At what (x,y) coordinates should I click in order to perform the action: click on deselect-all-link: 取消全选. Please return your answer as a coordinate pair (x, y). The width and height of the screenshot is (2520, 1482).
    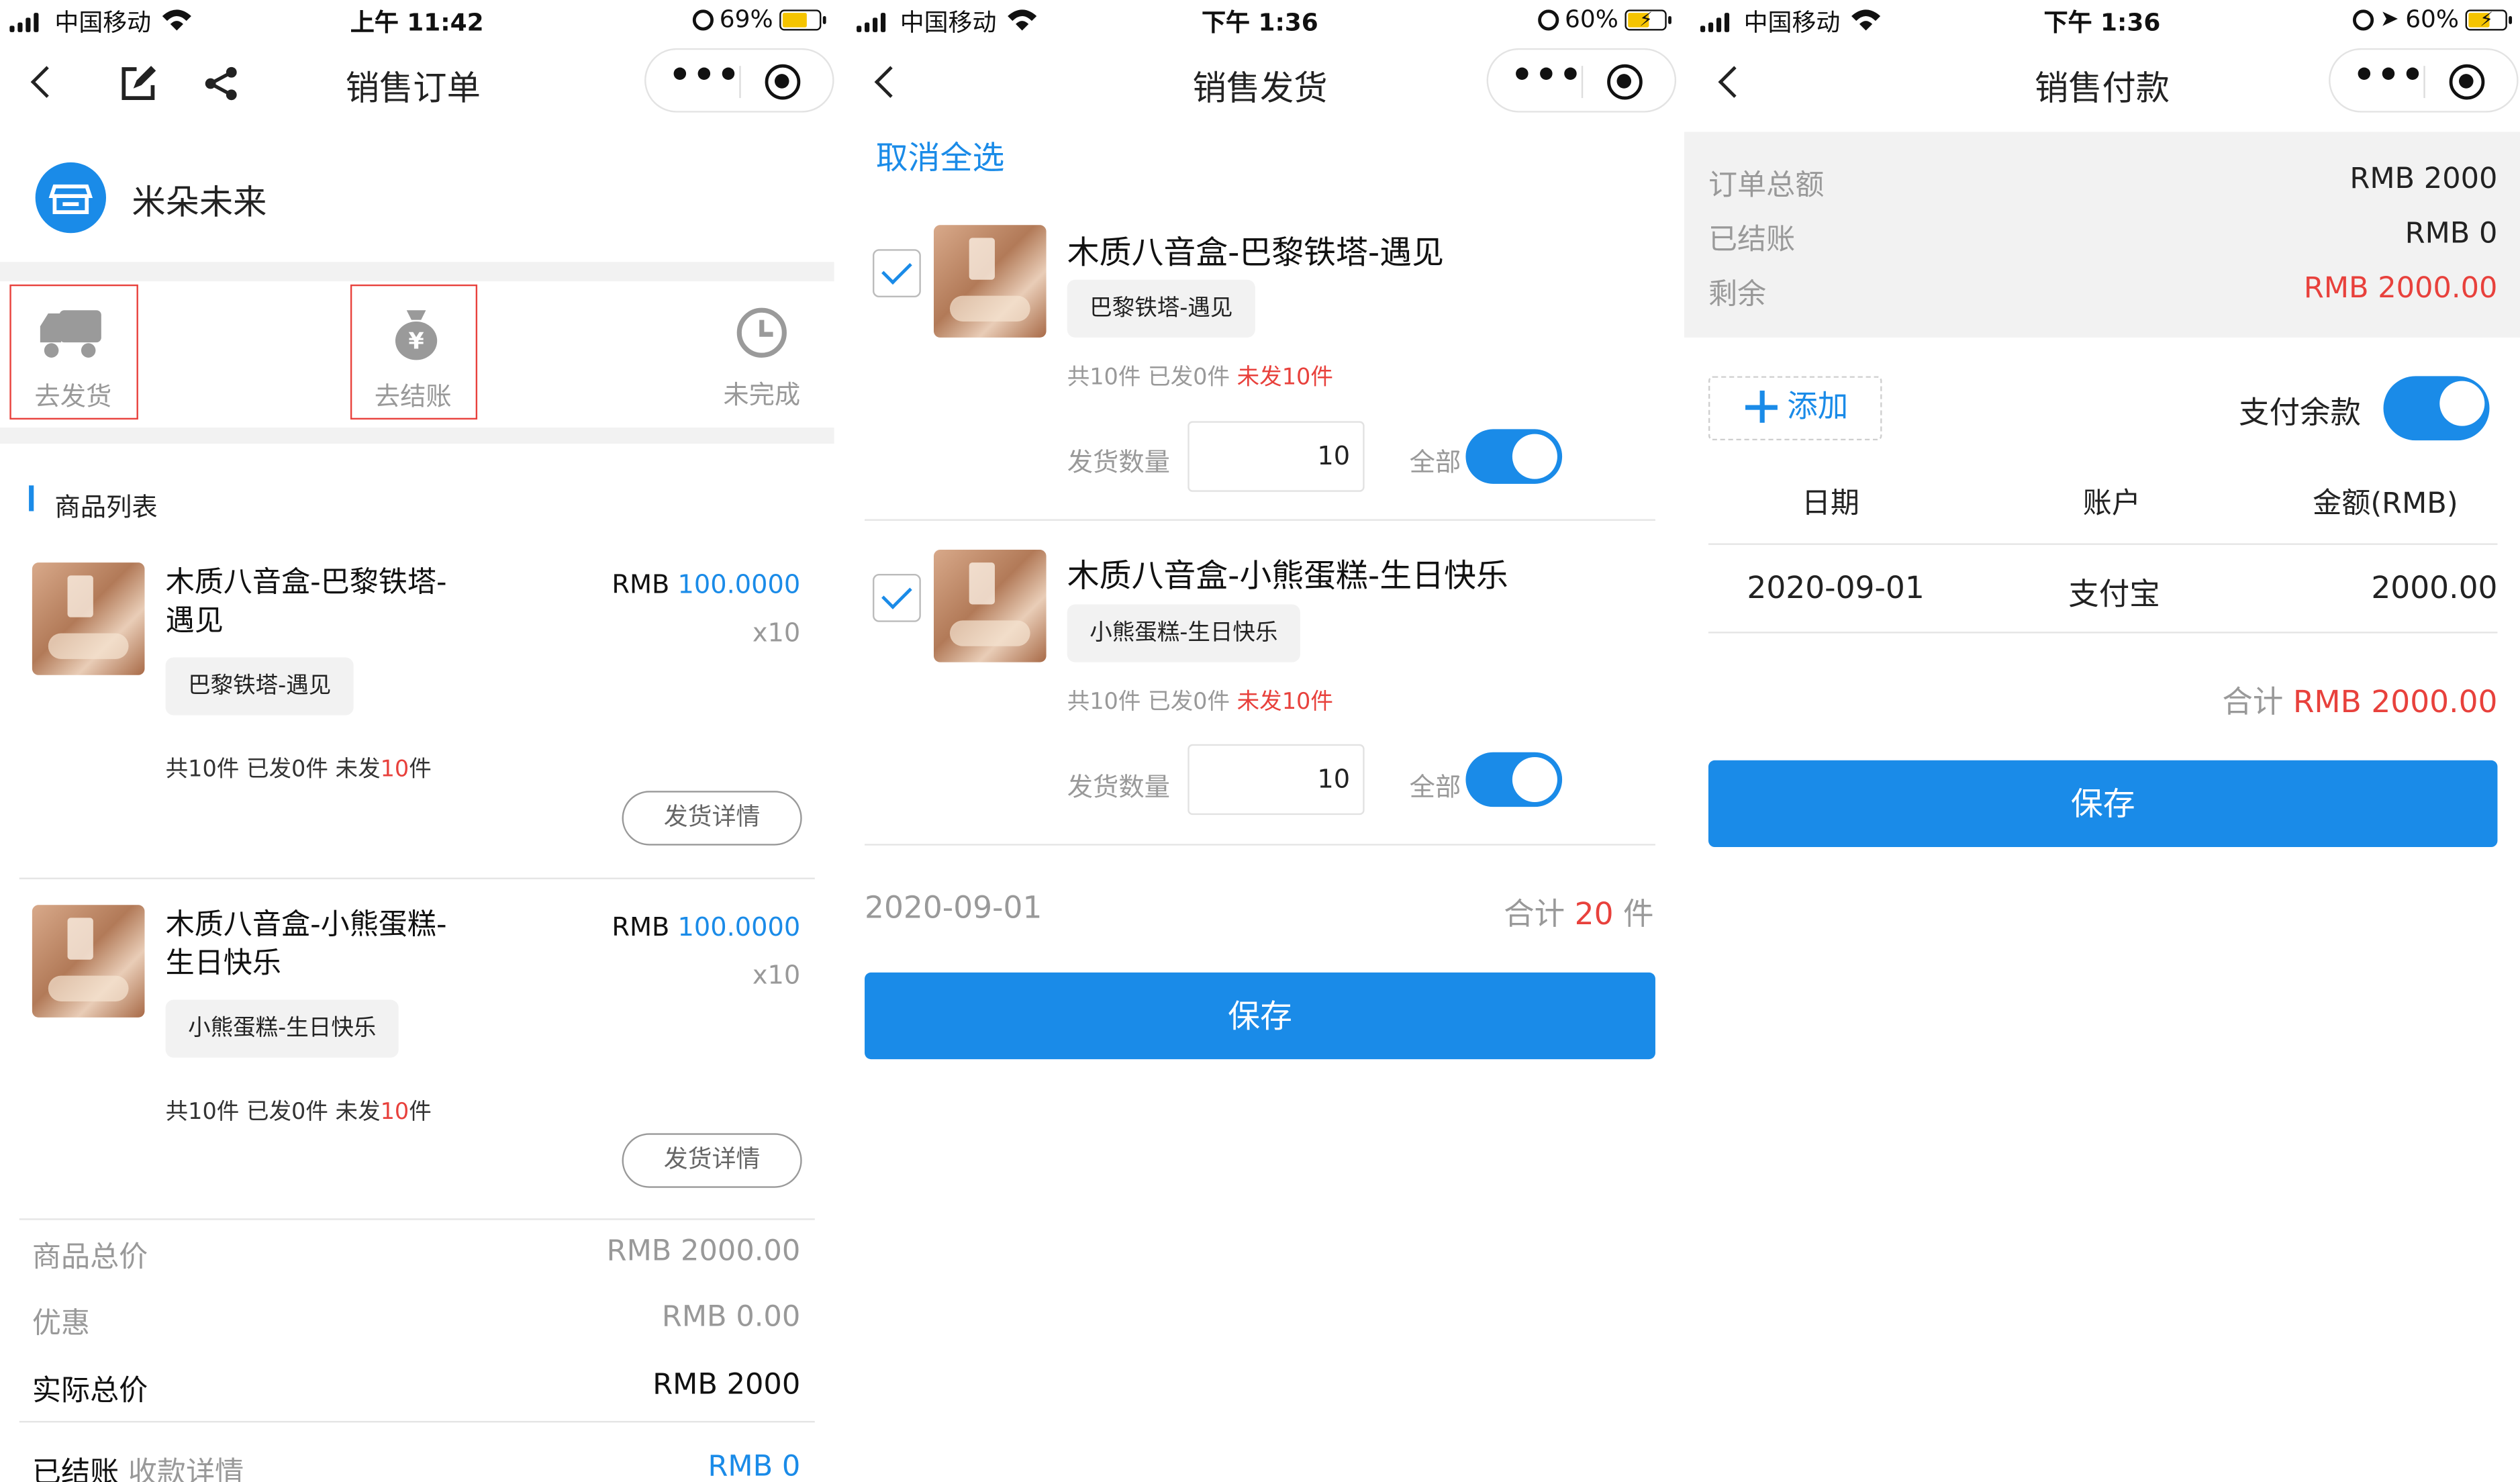
    Looking at the image, I should click on (940, 155).